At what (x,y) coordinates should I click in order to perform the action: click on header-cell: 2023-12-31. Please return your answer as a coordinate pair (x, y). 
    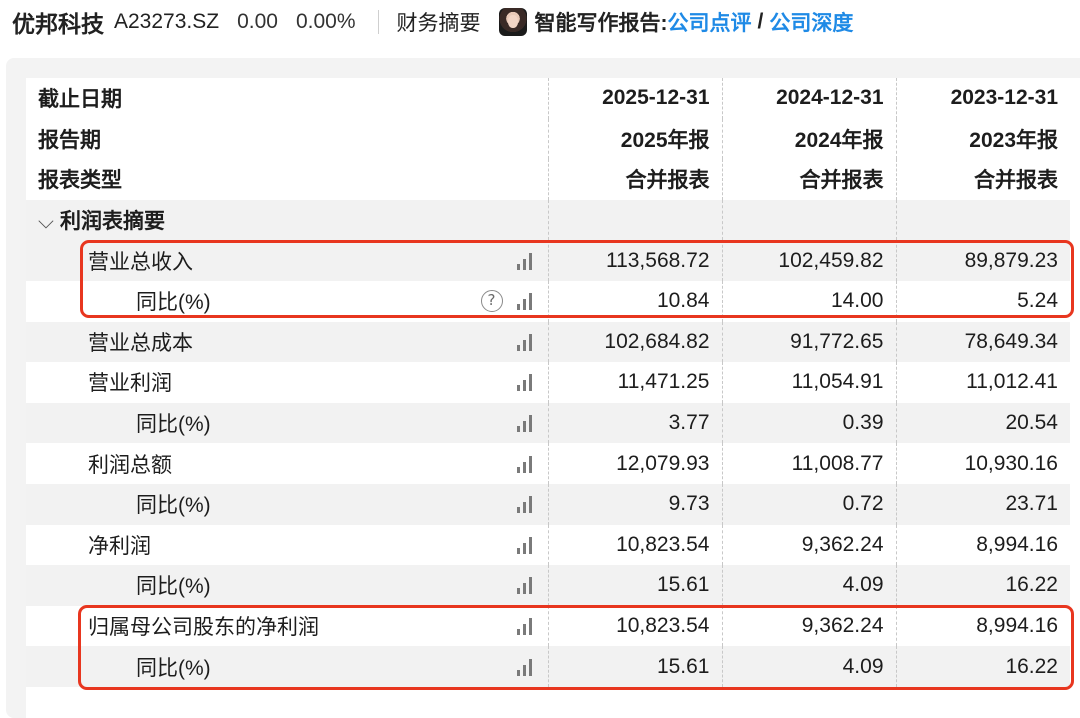
    Looking at the image, I should click on (1004, 98).